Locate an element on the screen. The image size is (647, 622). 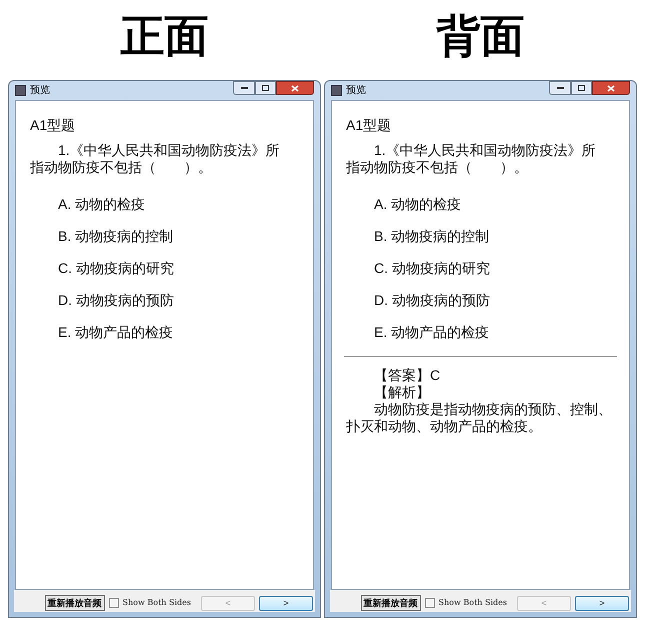
answer-value: C is located at coordinates (435, 375).